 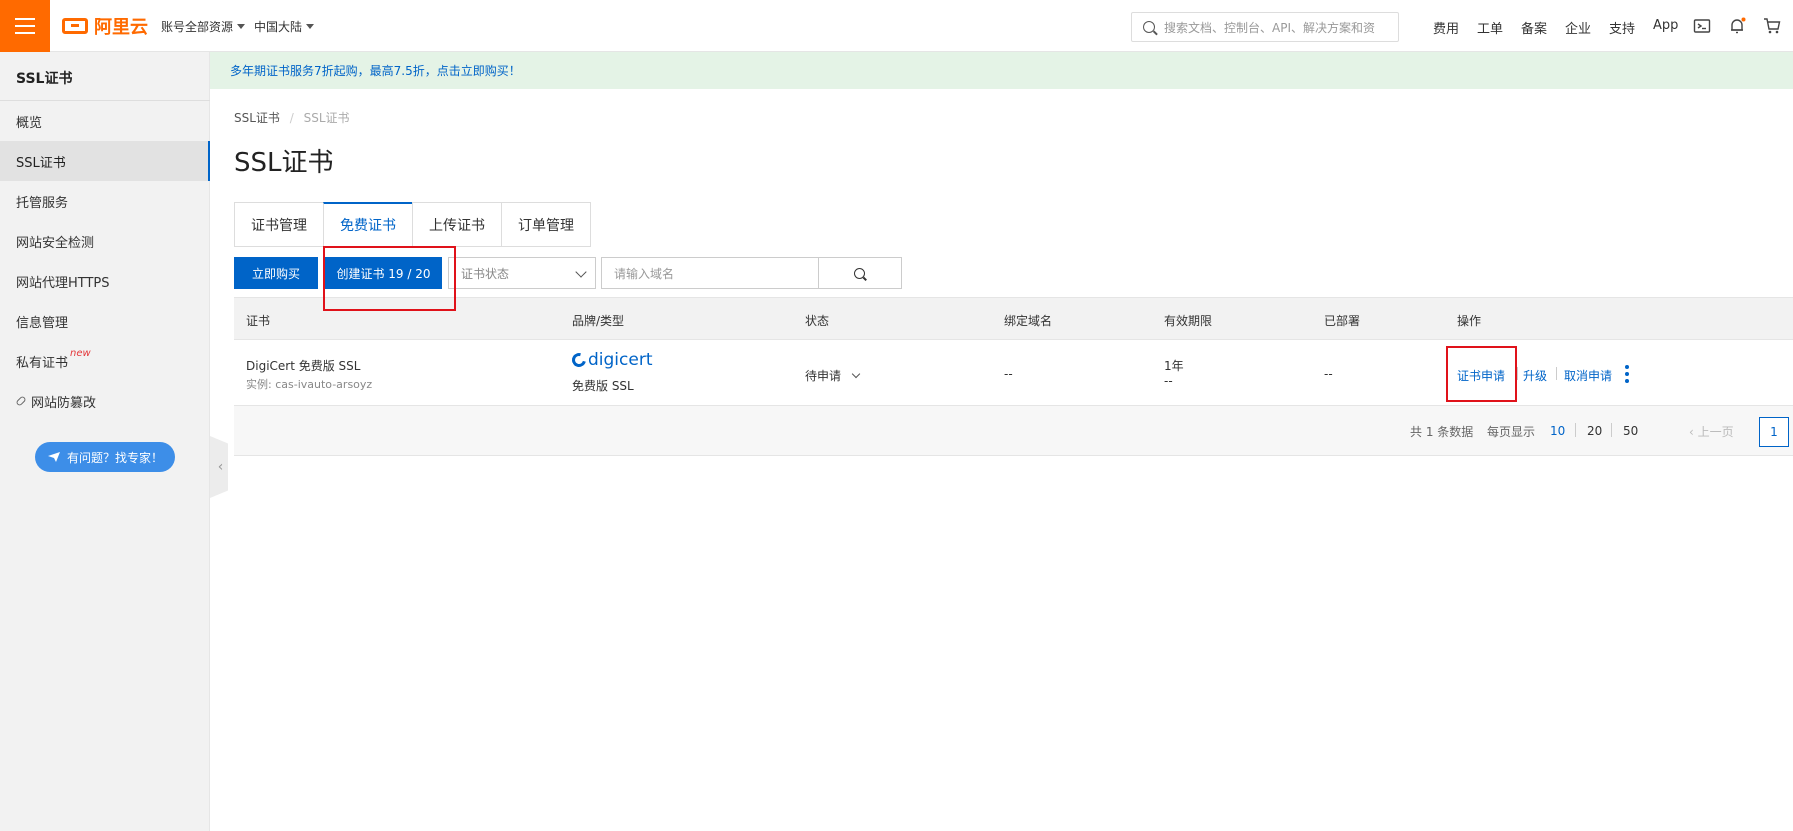 What do you see at coordinates (114, 457) in the screenshot?
I see `ask-expert-label: 有问题？找专家！` at bounding box center [114, 457].